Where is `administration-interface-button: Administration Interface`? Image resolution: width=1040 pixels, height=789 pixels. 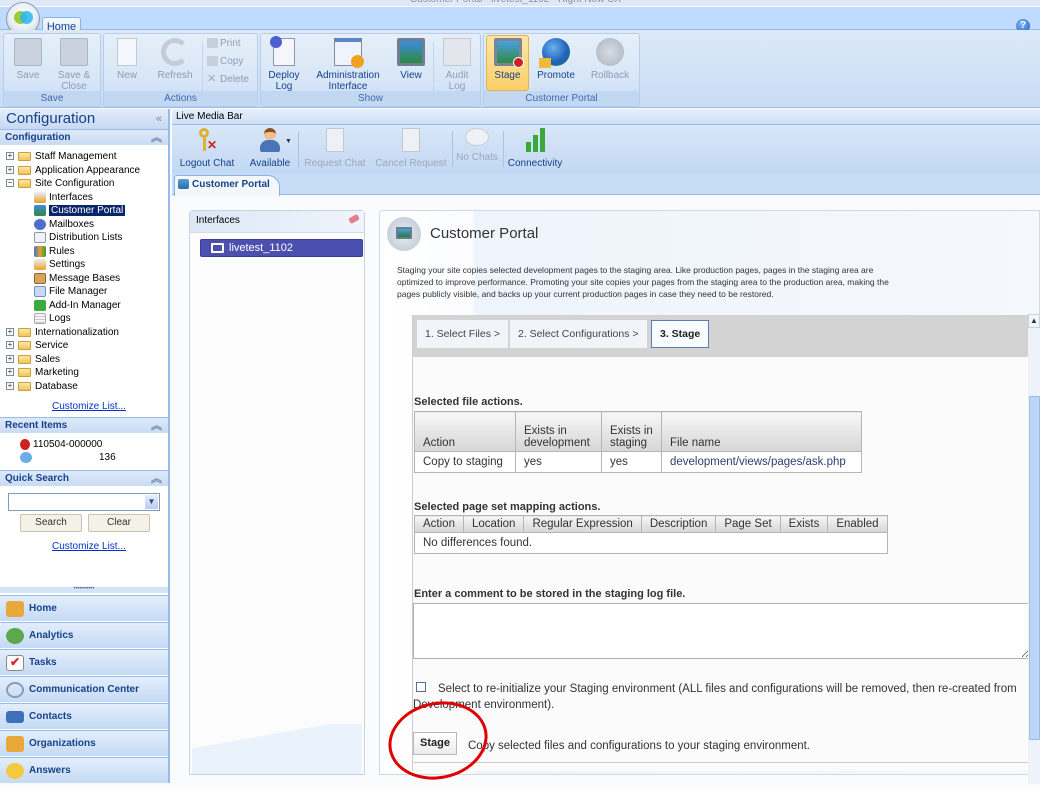 administration-interface-button: Administration Interface is located at coordinates (348, 64).